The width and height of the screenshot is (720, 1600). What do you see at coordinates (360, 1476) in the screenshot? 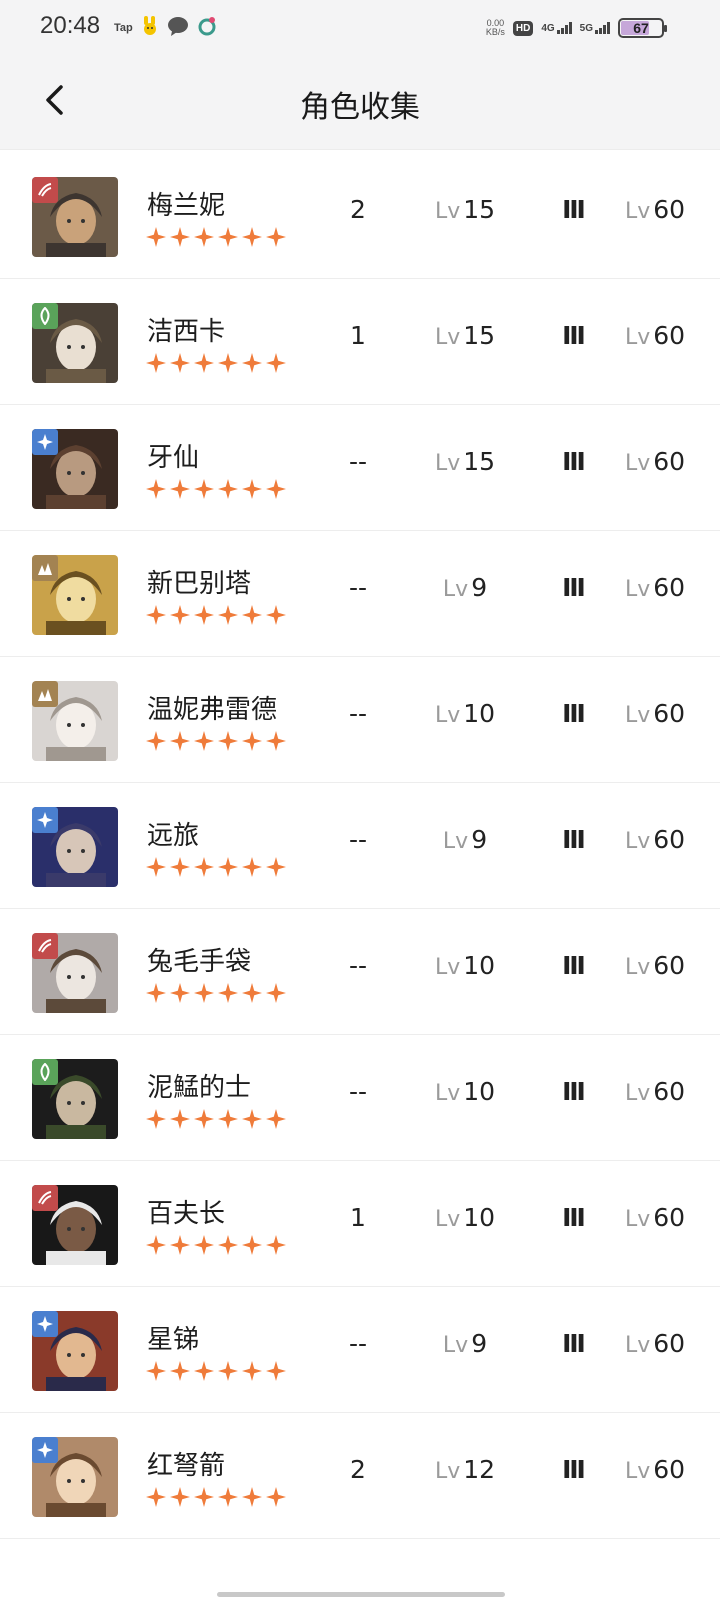
I see `character-row: 红弩箭 2 Lv 12 Ⅲ Lv 60` at bounding box center [360, 1476].